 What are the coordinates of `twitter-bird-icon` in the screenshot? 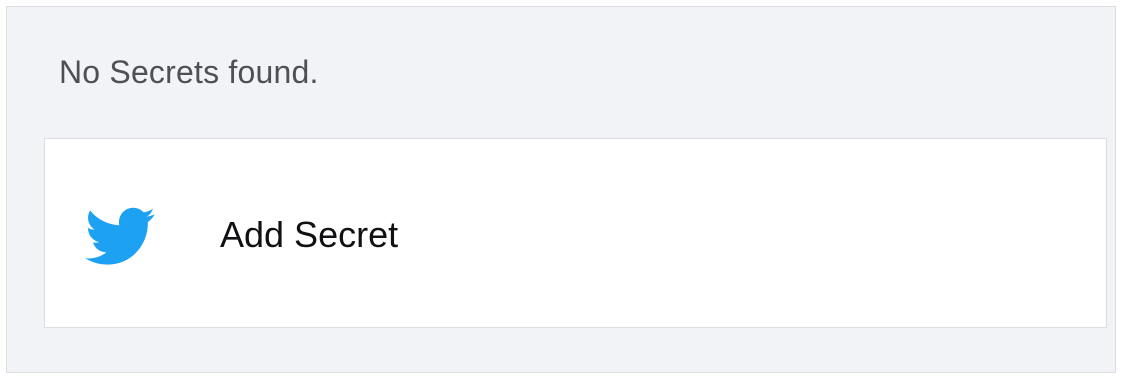 It's located at (121, 236).